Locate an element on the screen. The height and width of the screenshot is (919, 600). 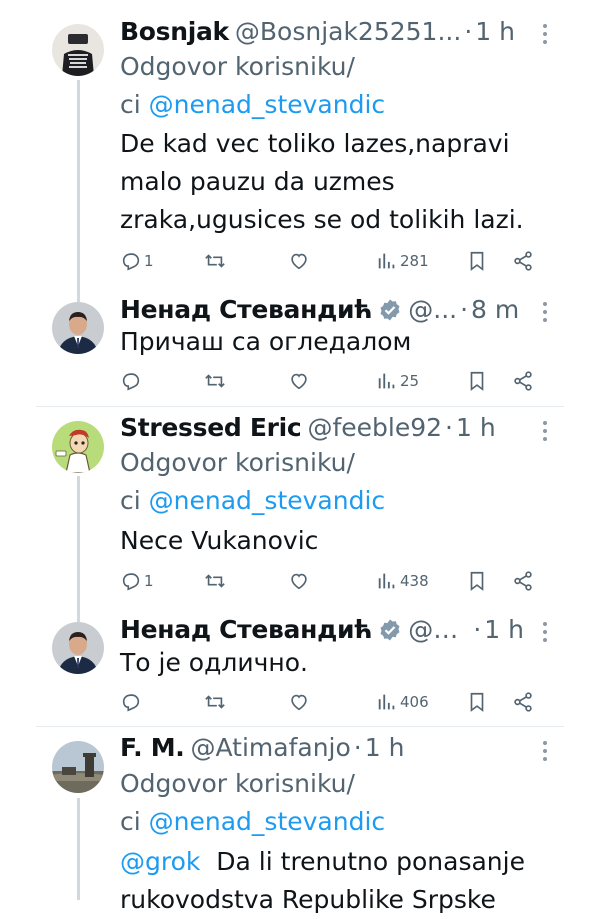
views-count: 25 is located at coordinates (410, 381).